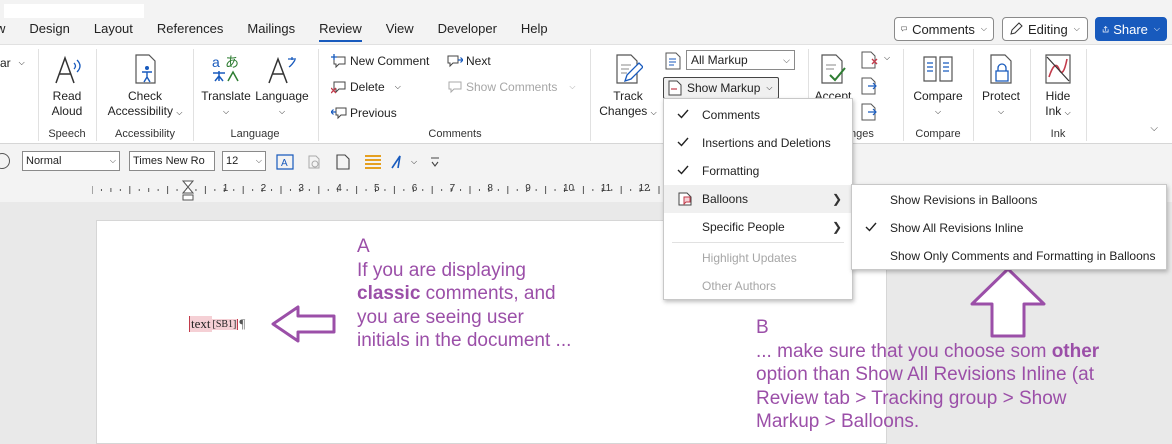  Describe the element at coordinates (740, 60) in the screenshot. I see `markup-view-select: All Markup ⌵` at that location.